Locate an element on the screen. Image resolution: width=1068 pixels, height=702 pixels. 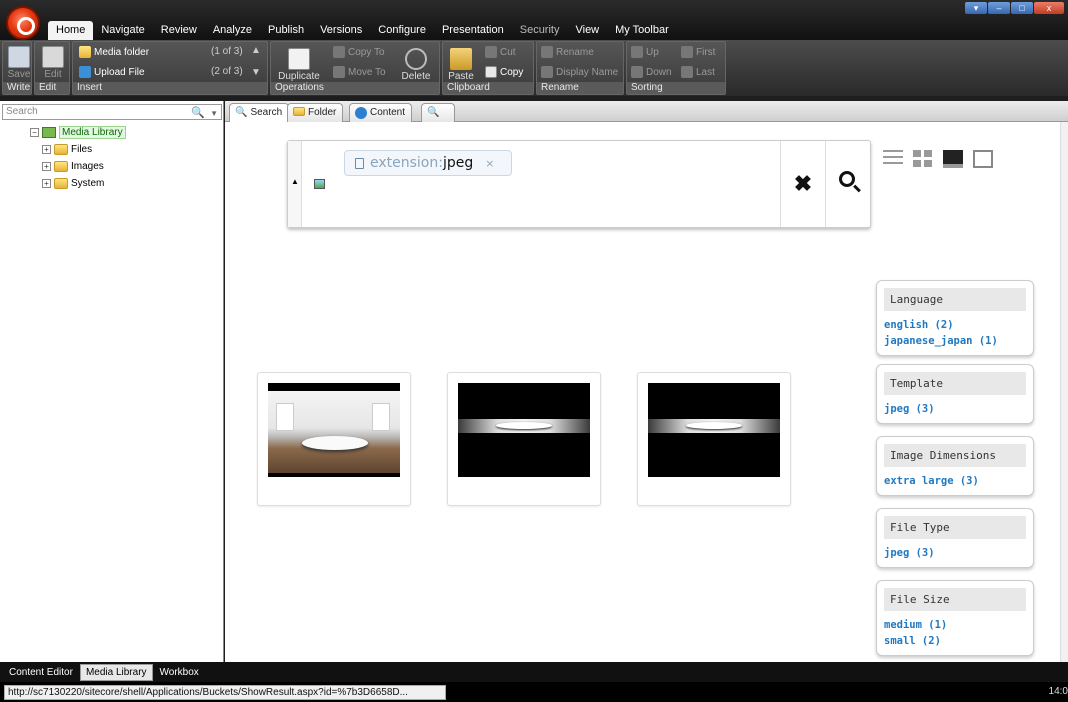
tree-item-media-library: − Media Library is located at coordinates (78, 132).